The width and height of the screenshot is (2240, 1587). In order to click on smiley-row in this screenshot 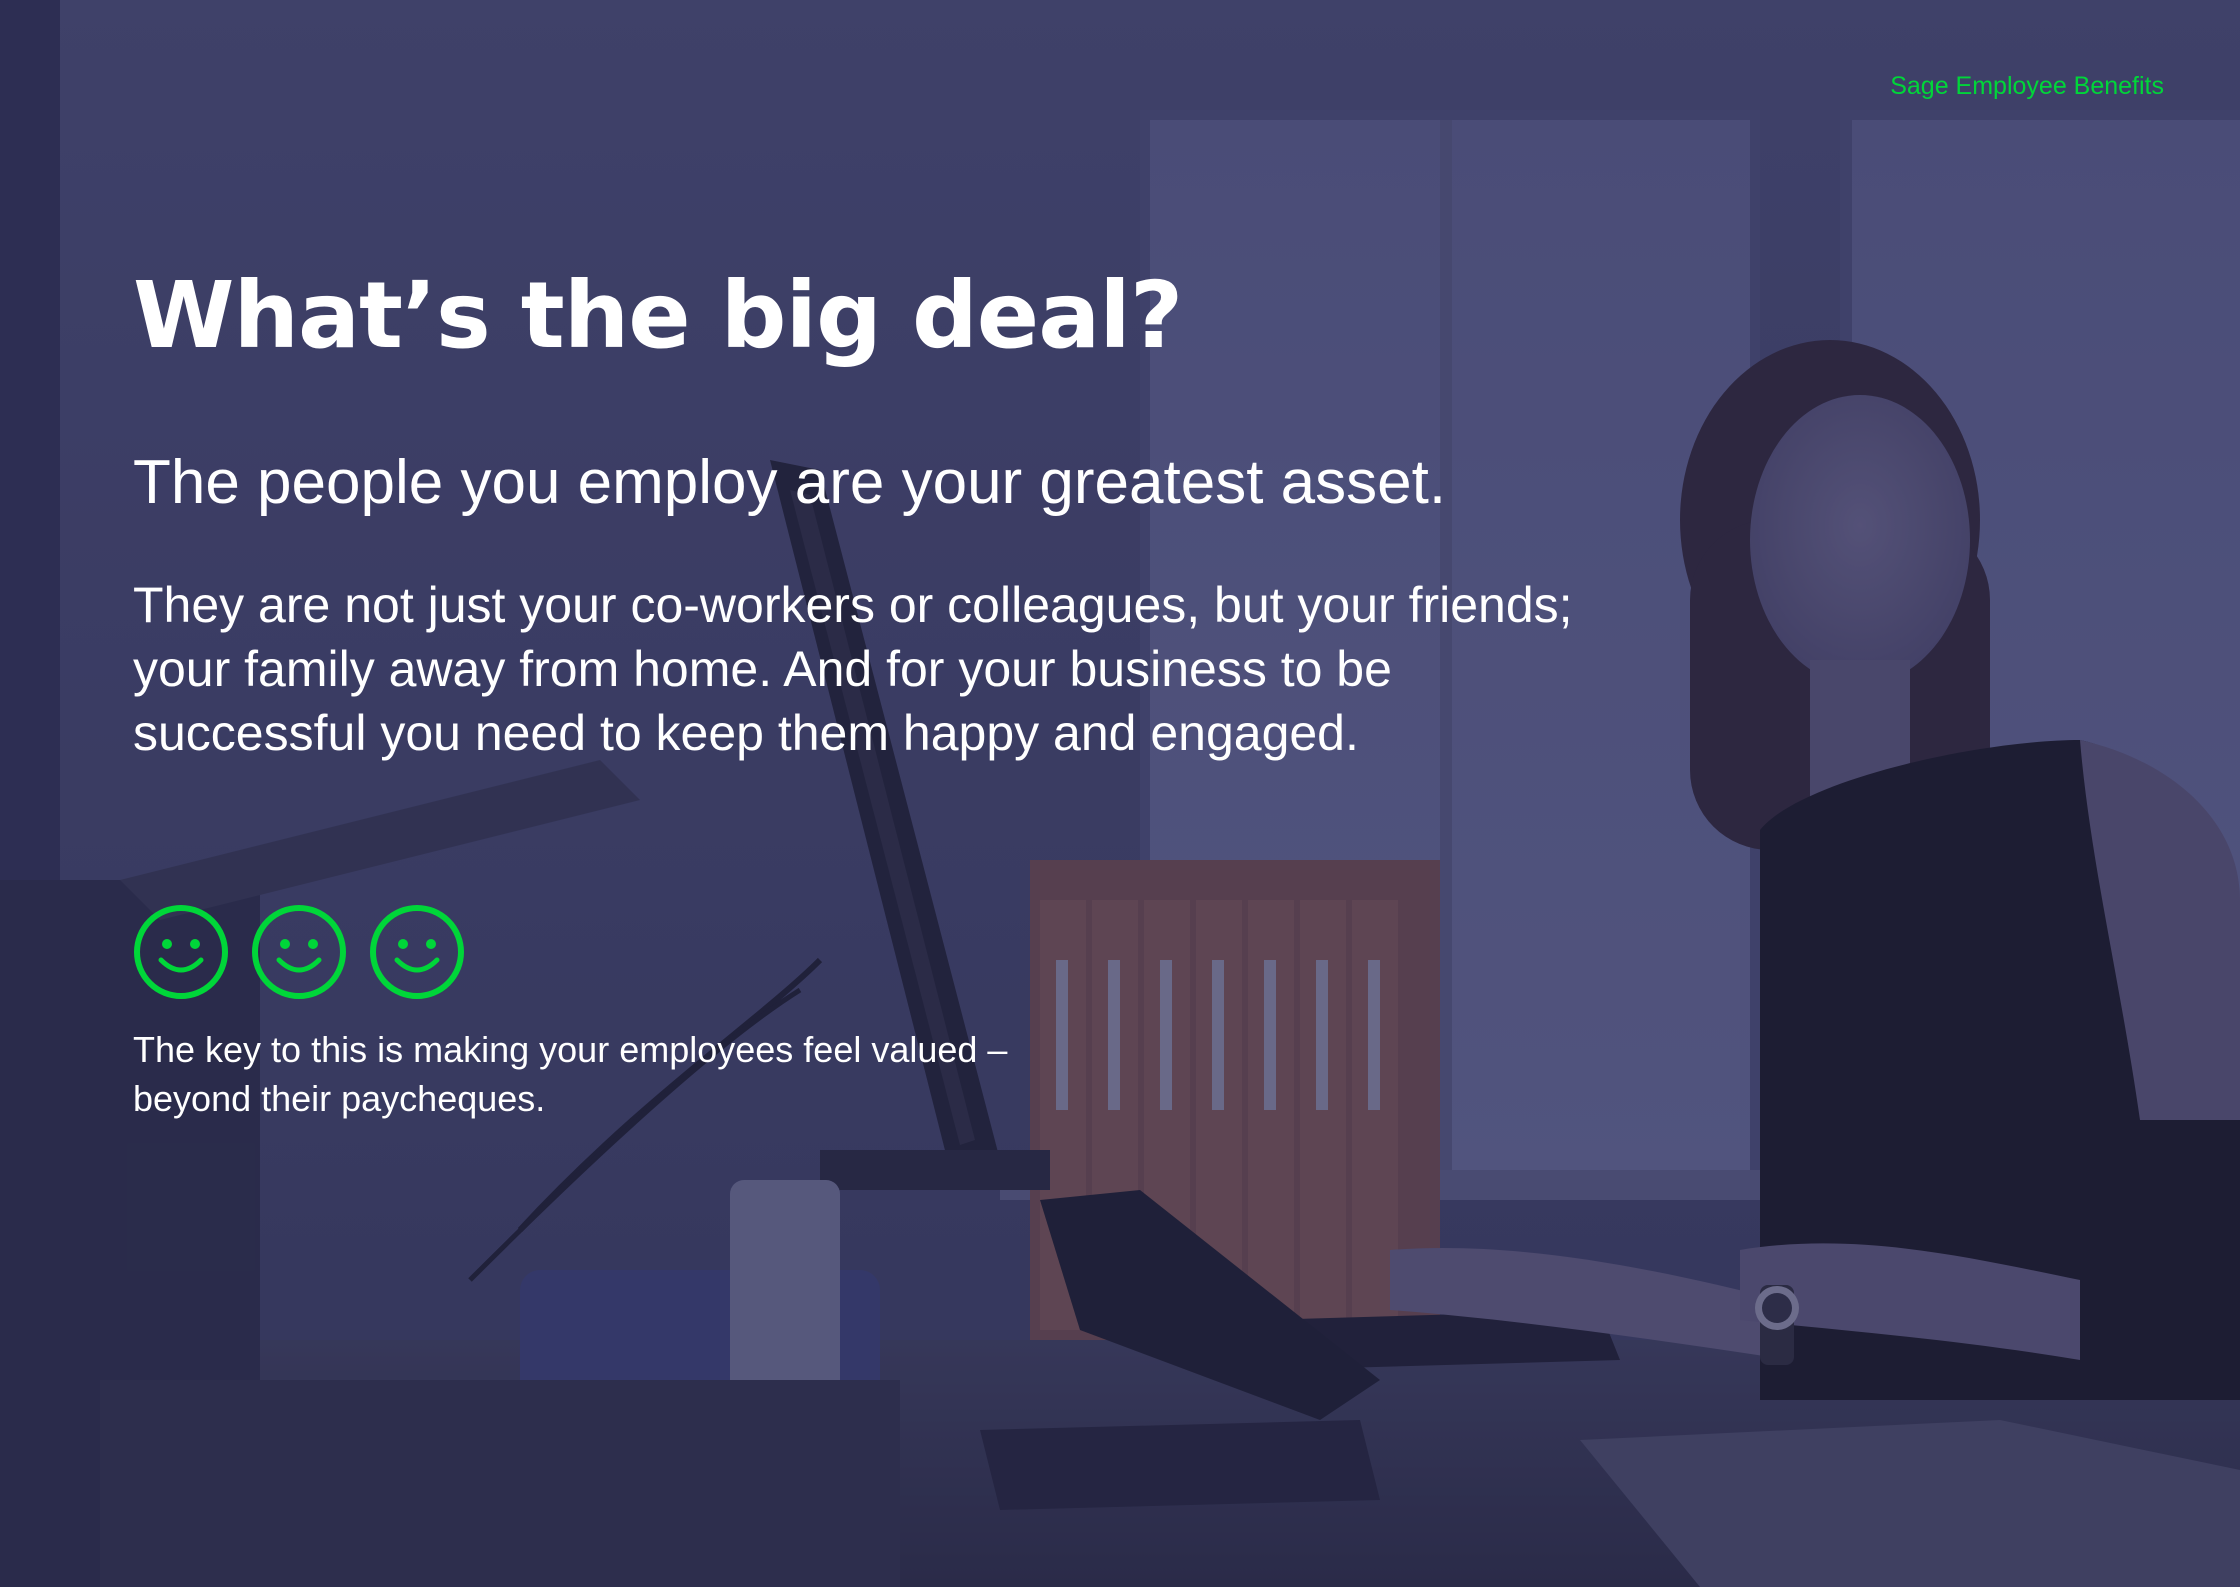, I will do `click(299, 952)`.